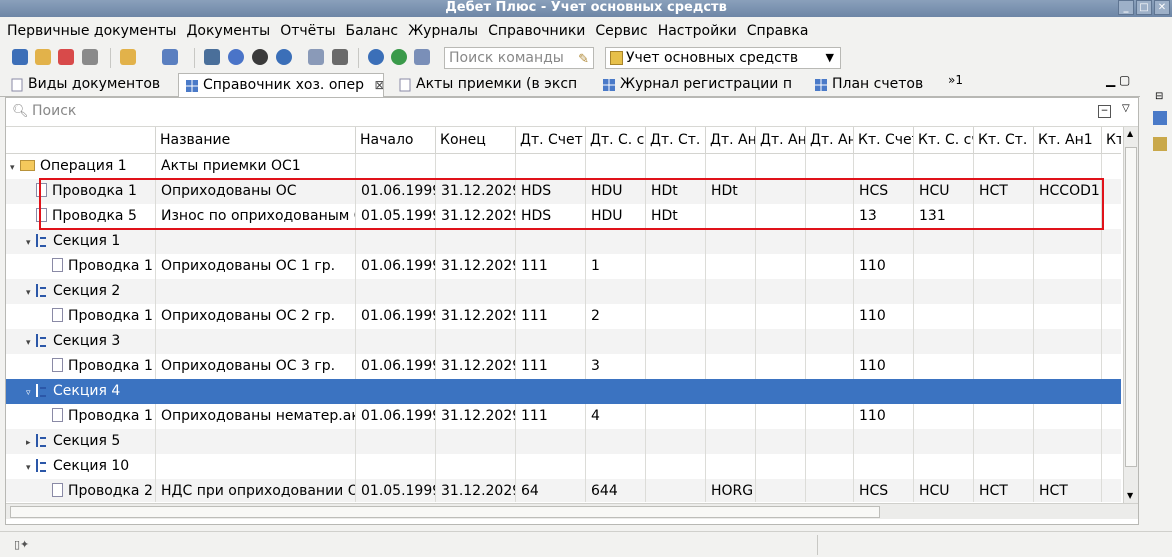 Image resolution: width=1172 pixels, height=557 pixels. Describe the element at coordinates (491, 85) in the screenshot. I see `tab-acceptance-acts: Акты приемки (в эксп` at that location.